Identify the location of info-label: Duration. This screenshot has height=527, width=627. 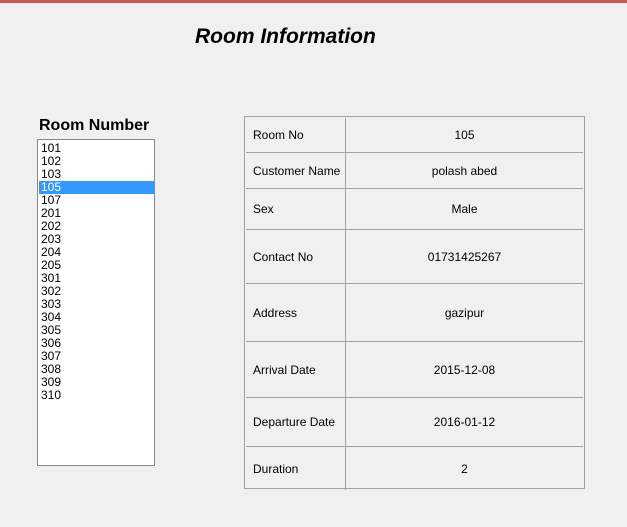
(296, 468).